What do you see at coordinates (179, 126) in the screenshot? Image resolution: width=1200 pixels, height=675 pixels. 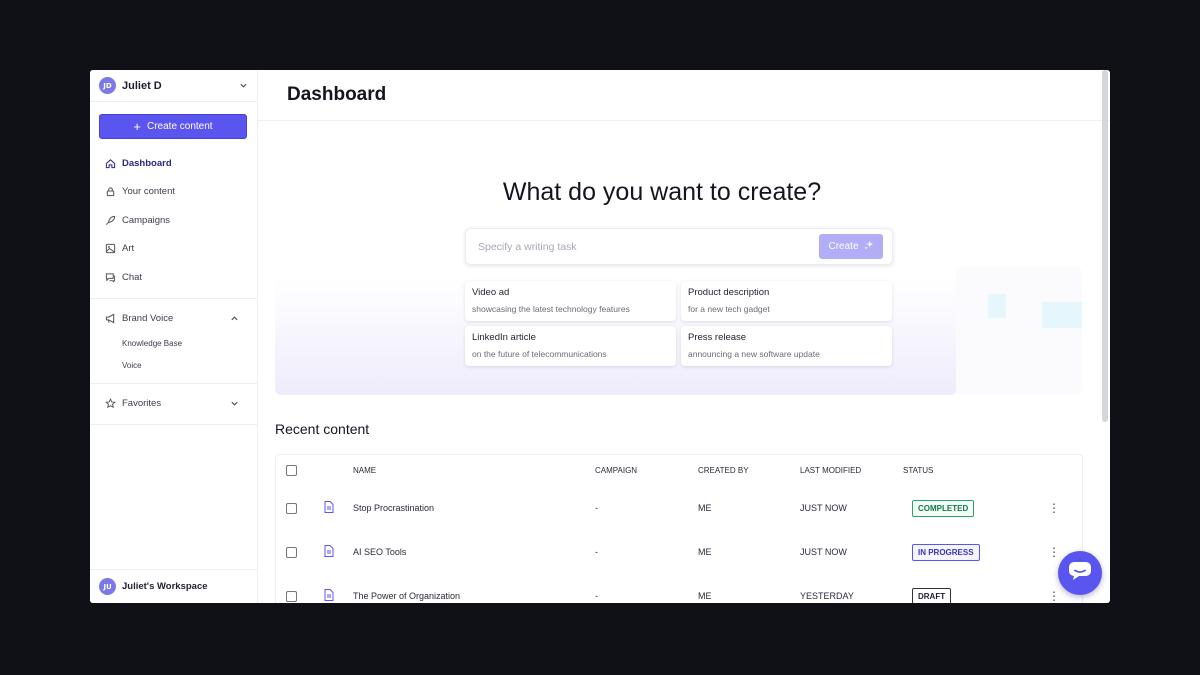 I see `create-content-label: Create content` at bounding box center [179, 126].